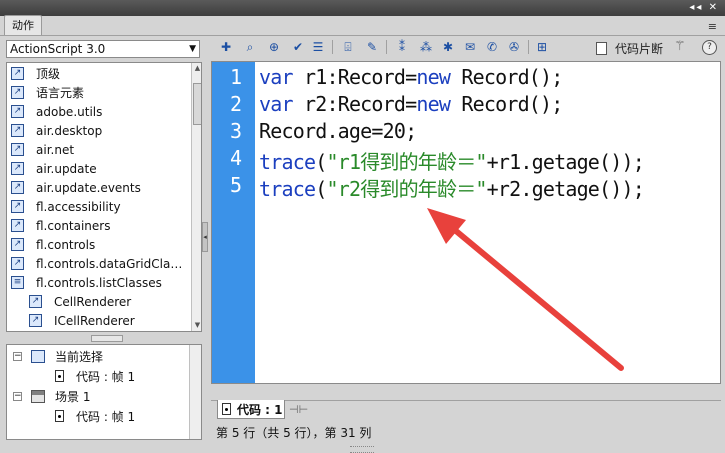 Image resolution: width=725 pixels, height=453 pixels. What do you see at coordinates (38, 396) in the screenshot?
I see `scene-icon` at bounding box center [38, 396].